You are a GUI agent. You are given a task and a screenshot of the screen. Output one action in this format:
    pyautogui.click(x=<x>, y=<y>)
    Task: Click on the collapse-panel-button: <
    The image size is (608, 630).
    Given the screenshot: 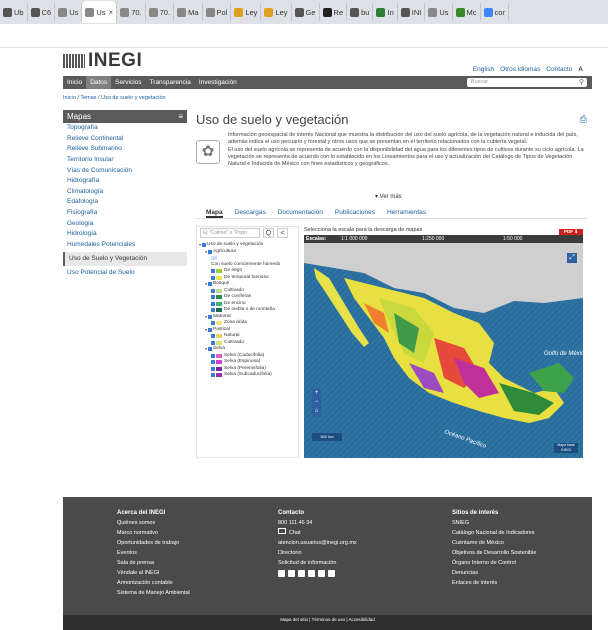 What is the action you would take?
    pyautogui.click(x=282, y=233)
    